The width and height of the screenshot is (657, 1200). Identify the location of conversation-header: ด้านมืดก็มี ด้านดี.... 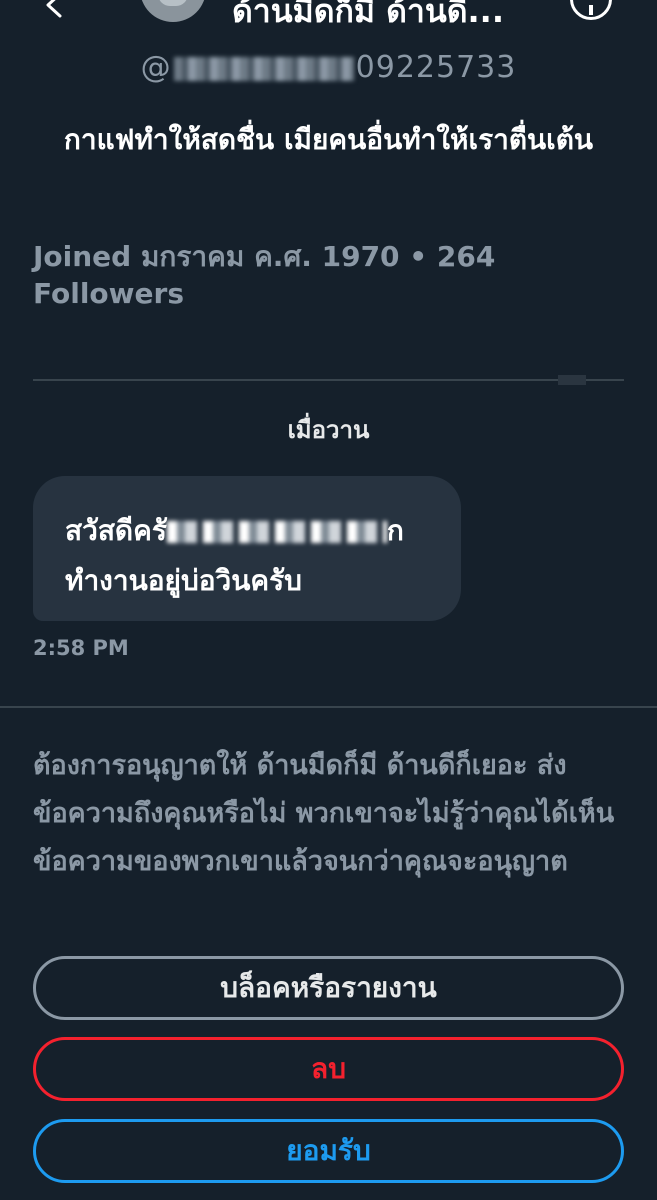
(328, 16).